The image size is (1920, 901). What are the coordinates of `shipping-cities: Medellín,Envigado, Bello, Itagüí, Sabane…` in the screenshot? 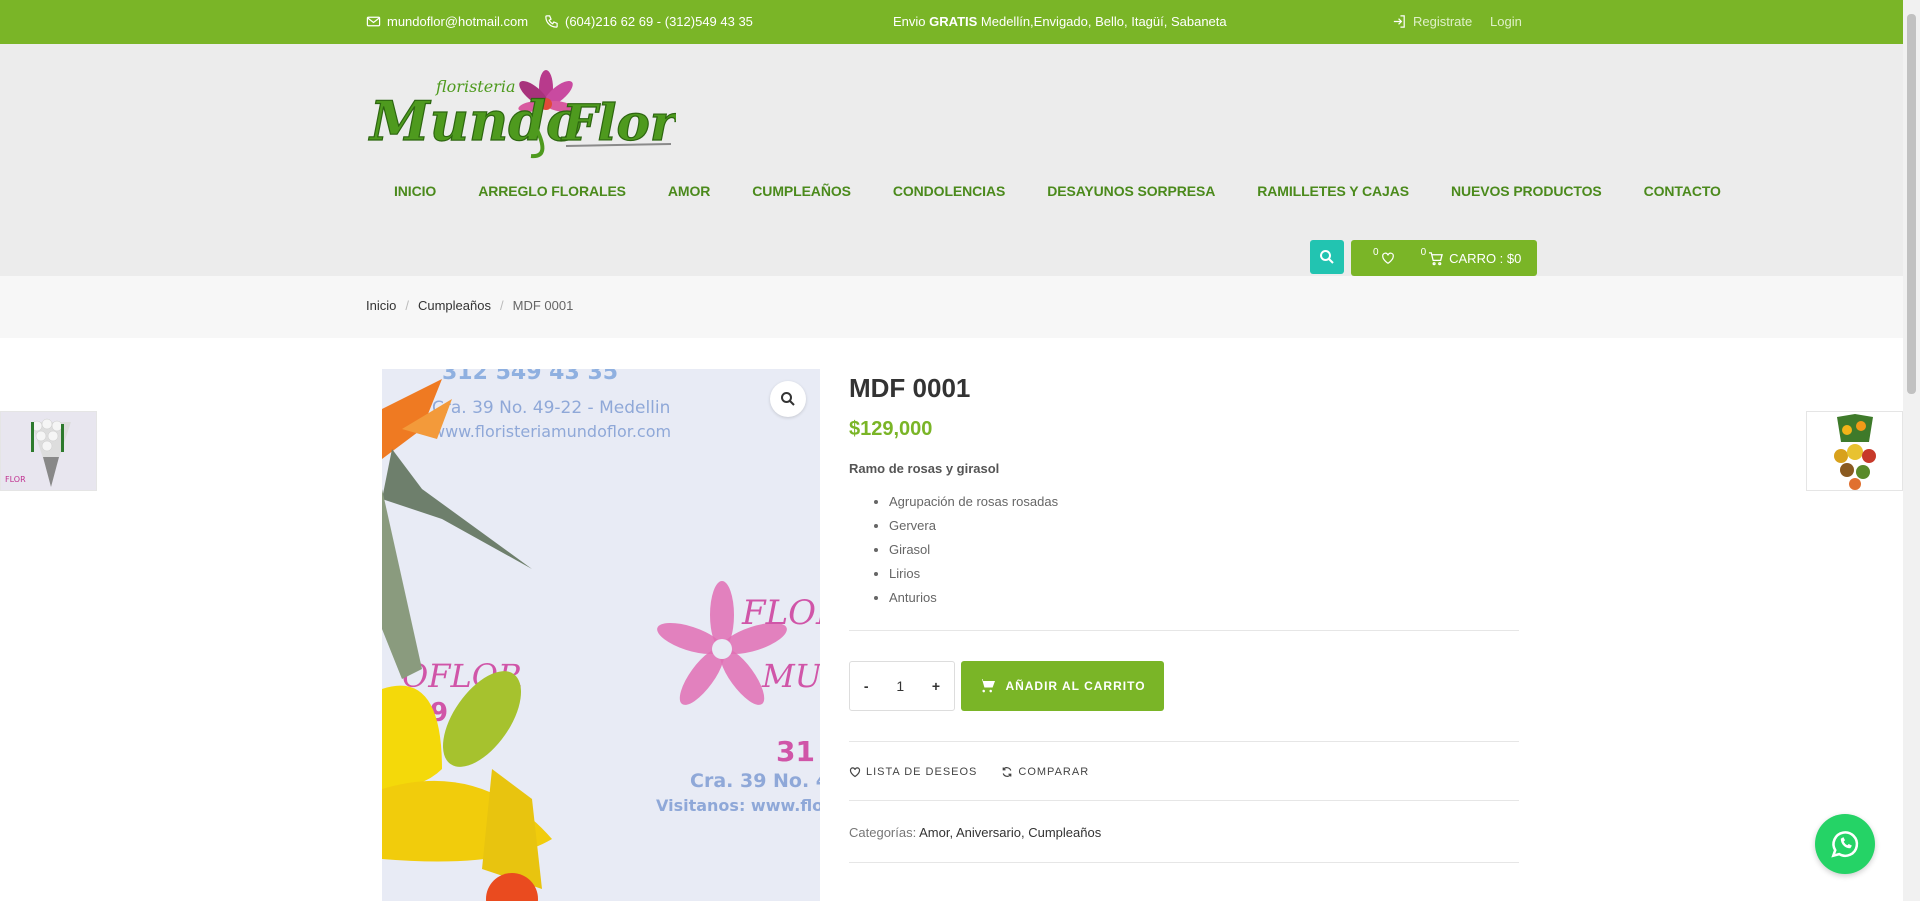 It's located at (1102, 21).